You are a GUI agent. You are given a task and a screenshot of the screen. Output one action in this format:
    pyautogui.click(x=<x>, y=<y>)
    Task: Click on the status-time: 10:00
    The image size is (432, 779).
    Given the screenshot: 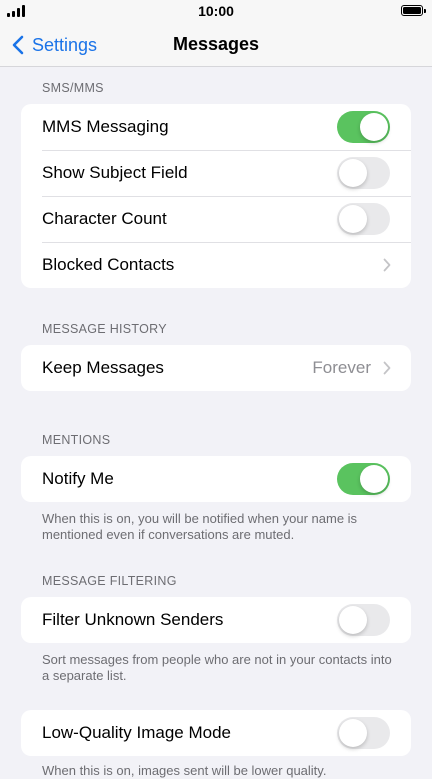 What is the action you would take?
    pyautogui.click(x=216, y=11)
    